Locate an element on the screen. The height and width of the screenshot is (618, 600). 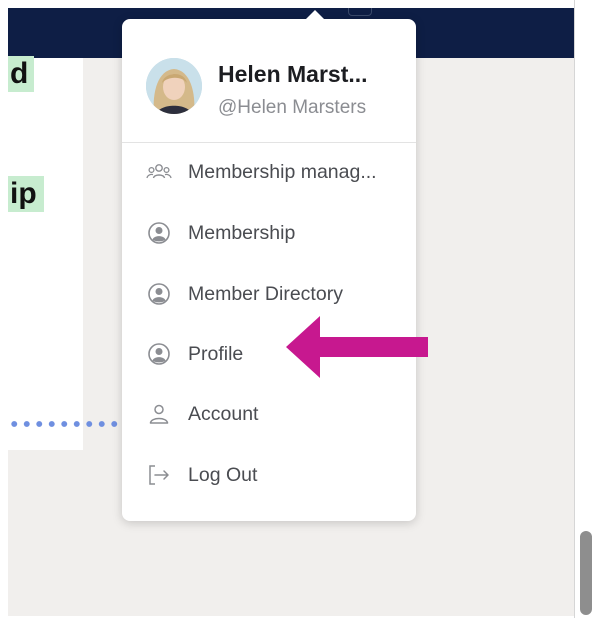
people-group-icon is located at coordinates (159, 172).